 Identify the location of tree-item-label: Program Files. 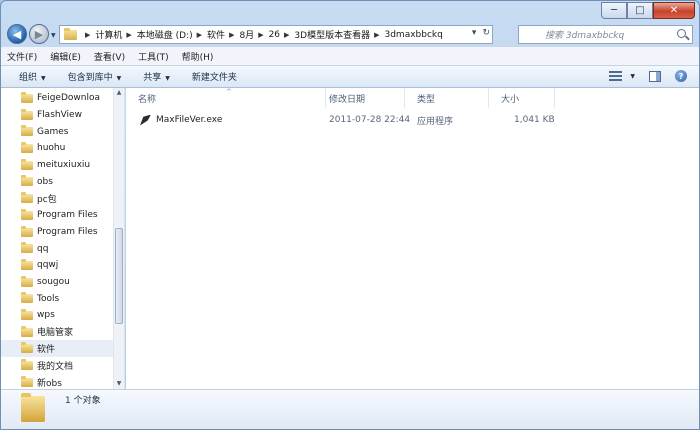
(67, 231).